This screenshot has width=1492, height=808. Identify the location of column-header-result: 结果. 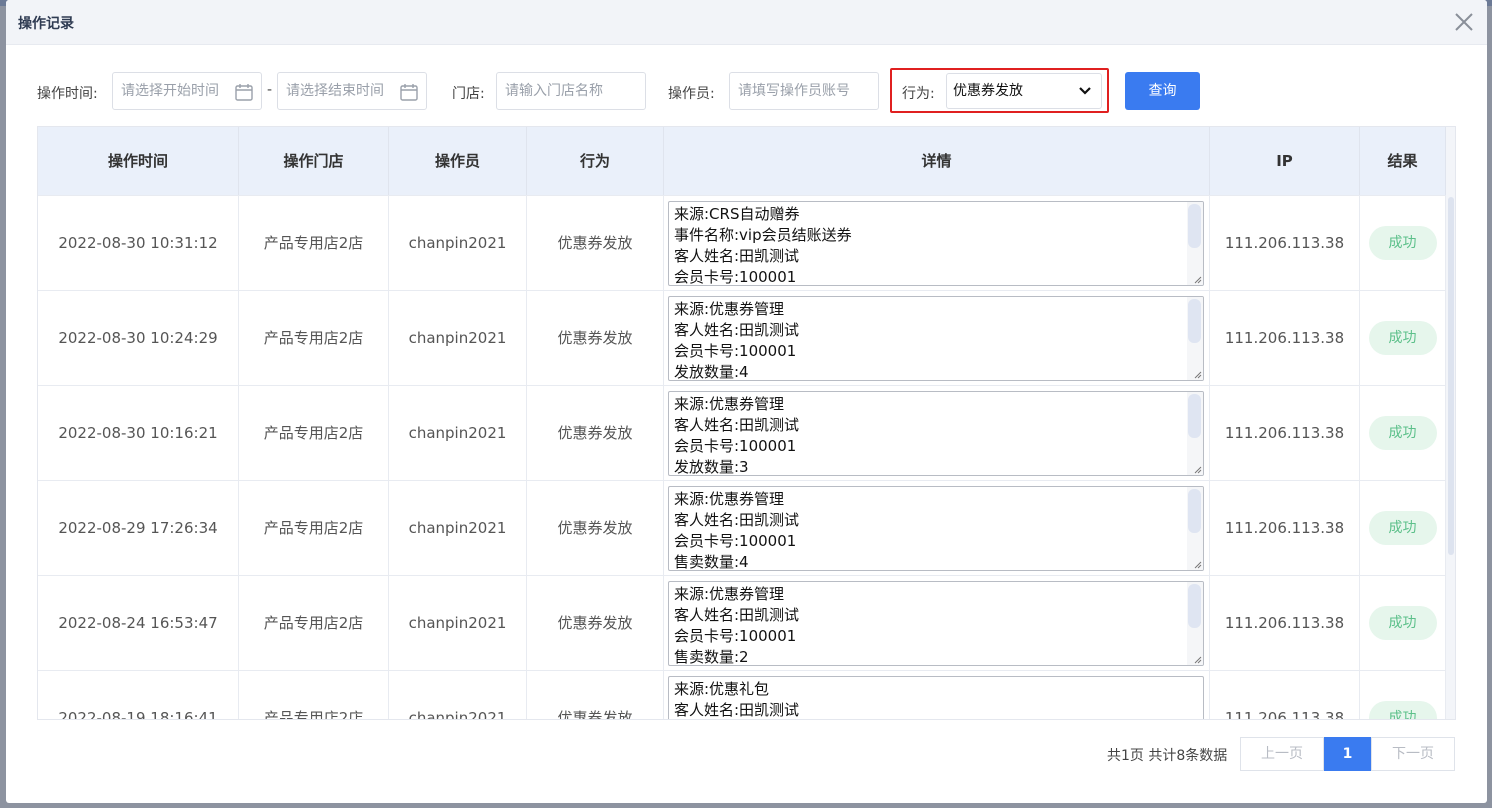
(1403, 161).